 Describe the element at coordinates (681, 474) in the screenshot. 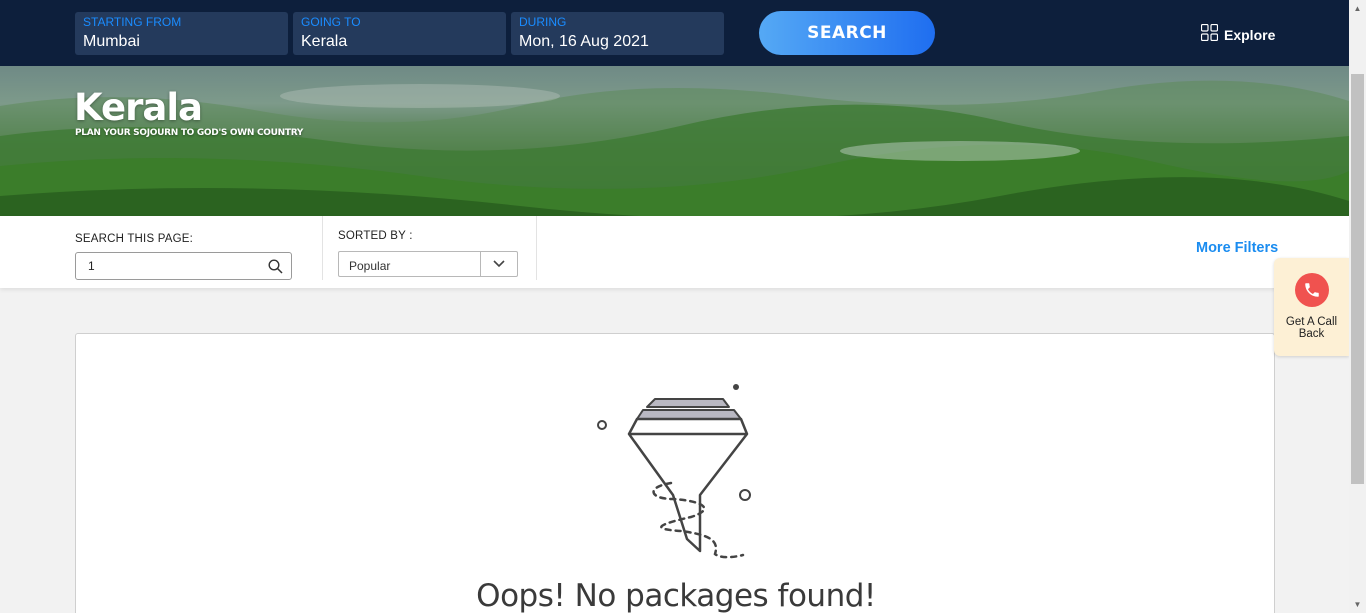

I see `funnel-icon` at that location.